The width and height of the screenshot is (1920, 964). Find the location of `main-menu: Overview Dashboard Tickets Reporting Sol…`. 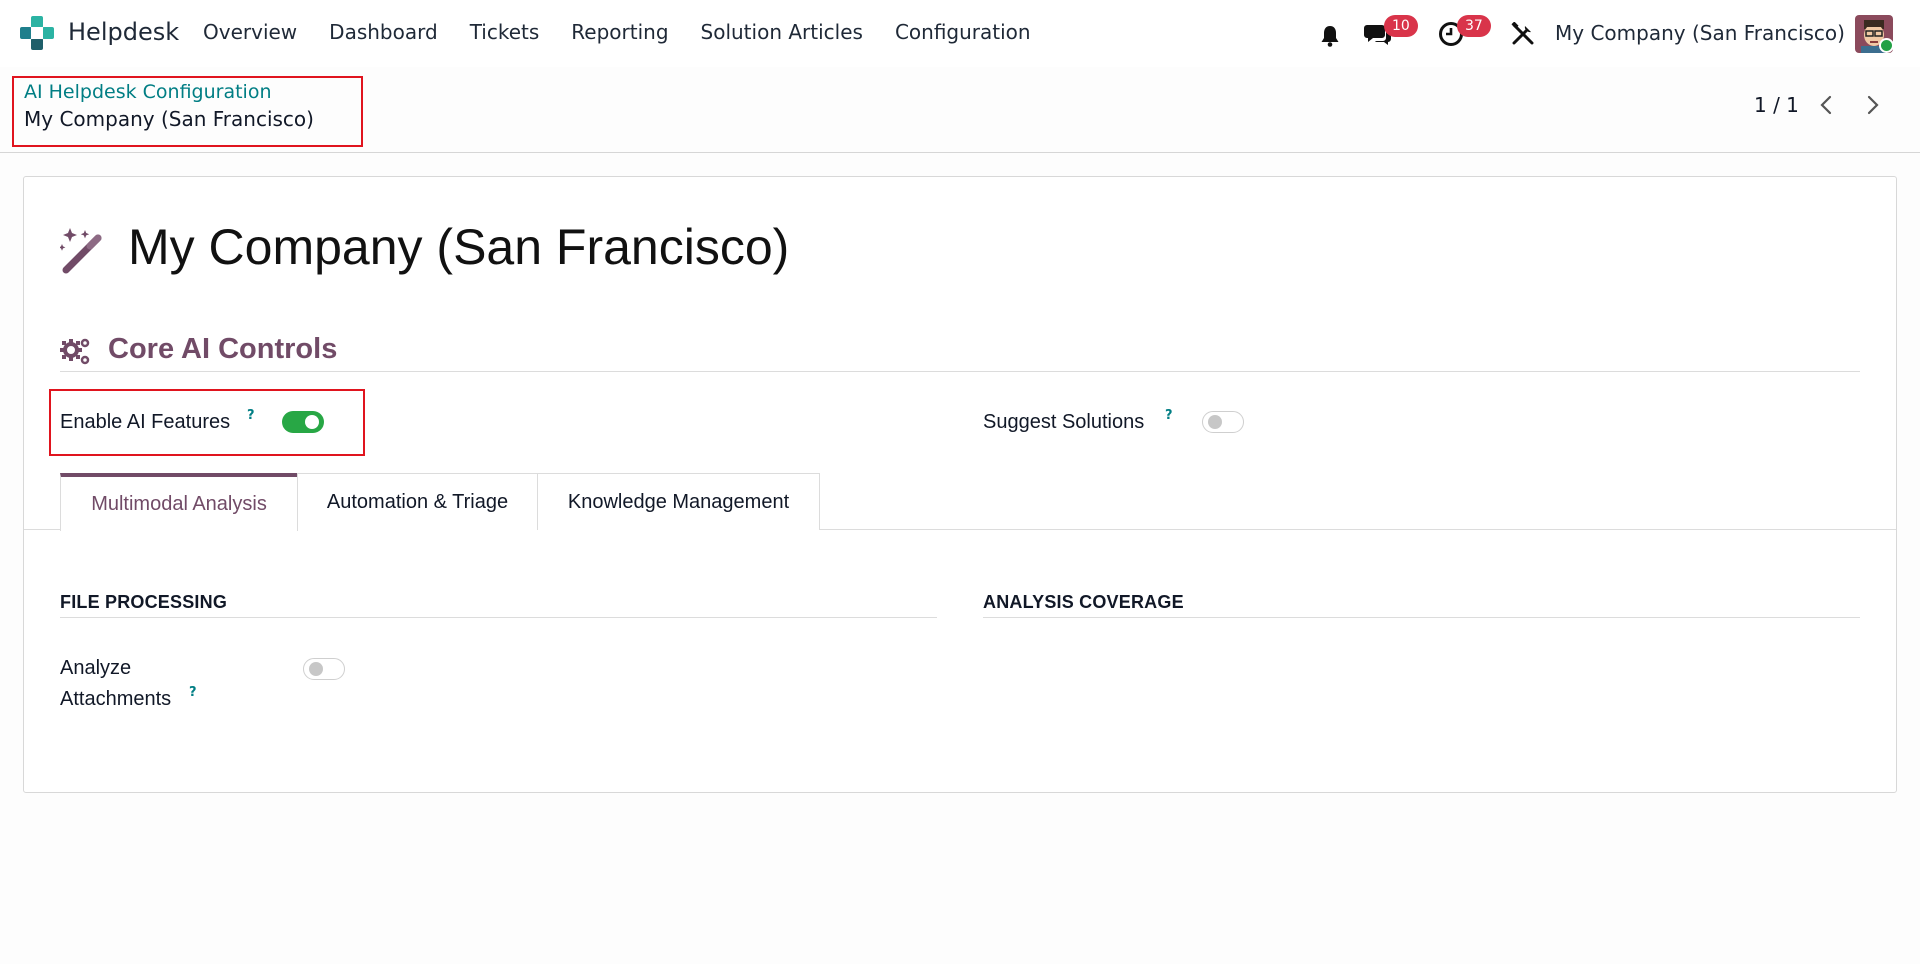

main-menu: Overview Dashboard Tickets Reporting Sol… is located at coordinates (633, 32).